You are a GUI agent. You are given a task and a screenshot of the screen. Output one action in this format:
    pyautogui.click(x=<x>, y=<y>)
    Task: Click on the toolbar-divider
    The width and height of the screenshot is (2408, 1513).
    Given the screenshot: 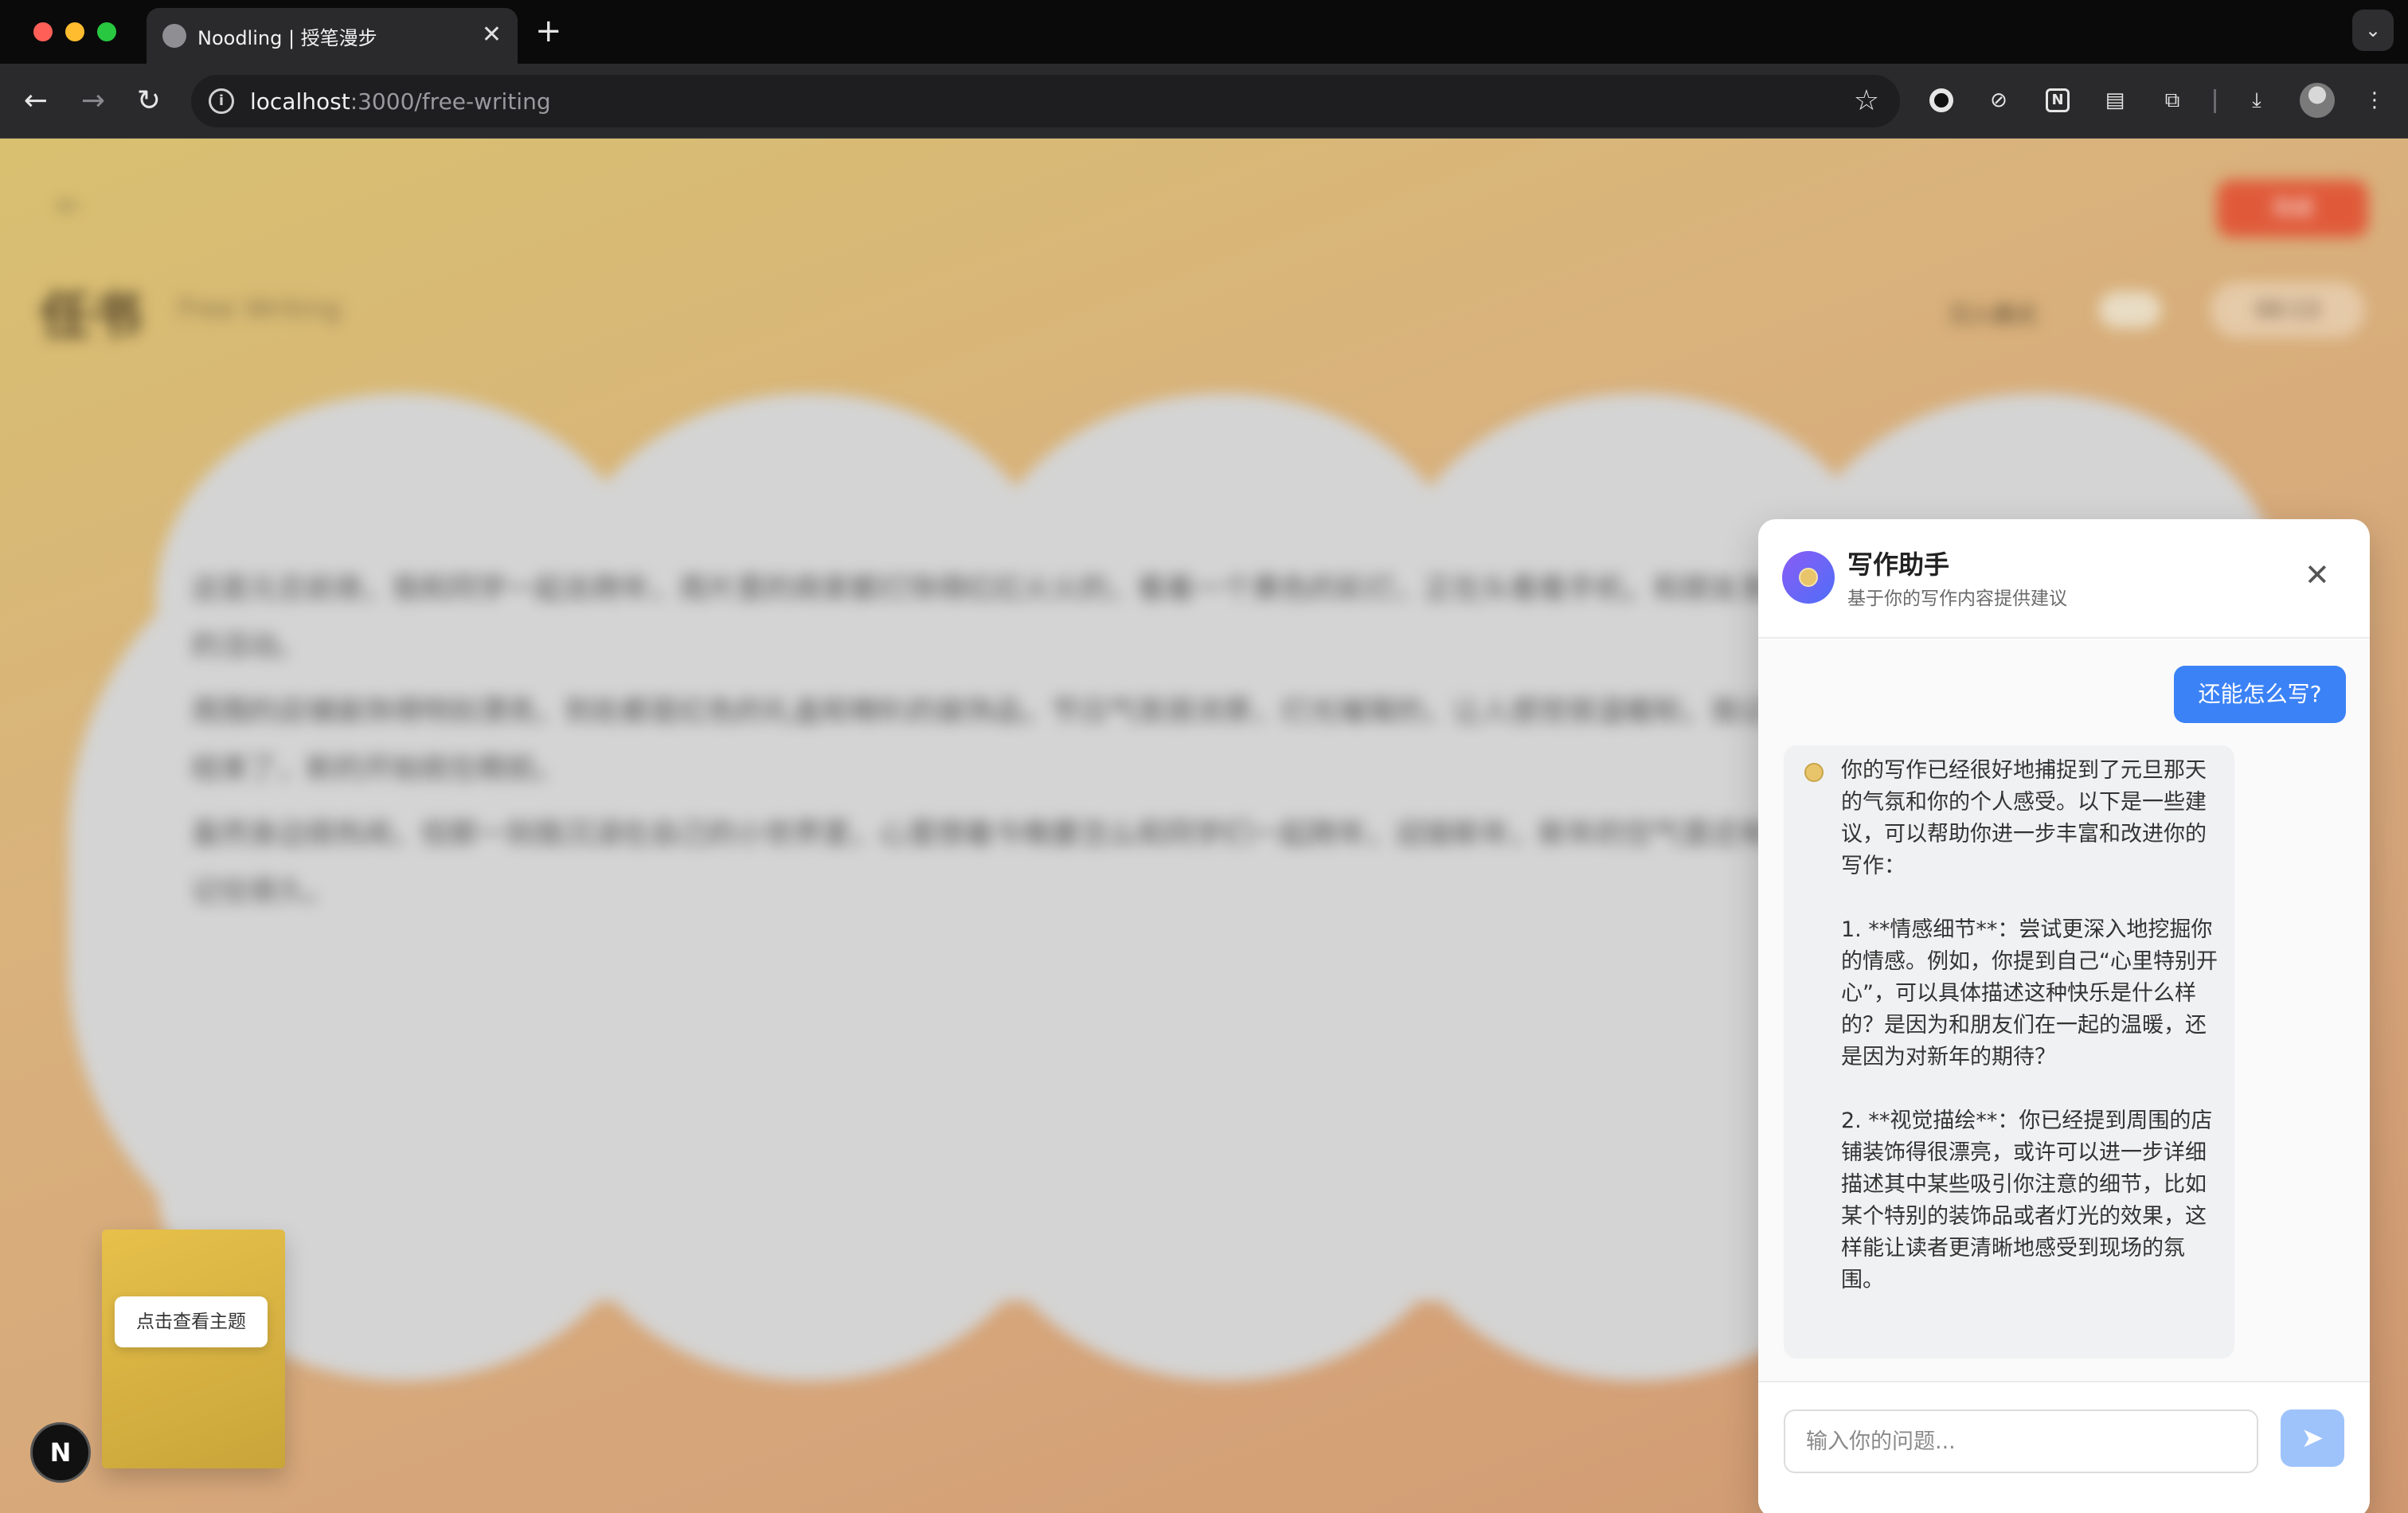 What is the action you would take?
    pyautogui.click(x=2215, y=101)
    